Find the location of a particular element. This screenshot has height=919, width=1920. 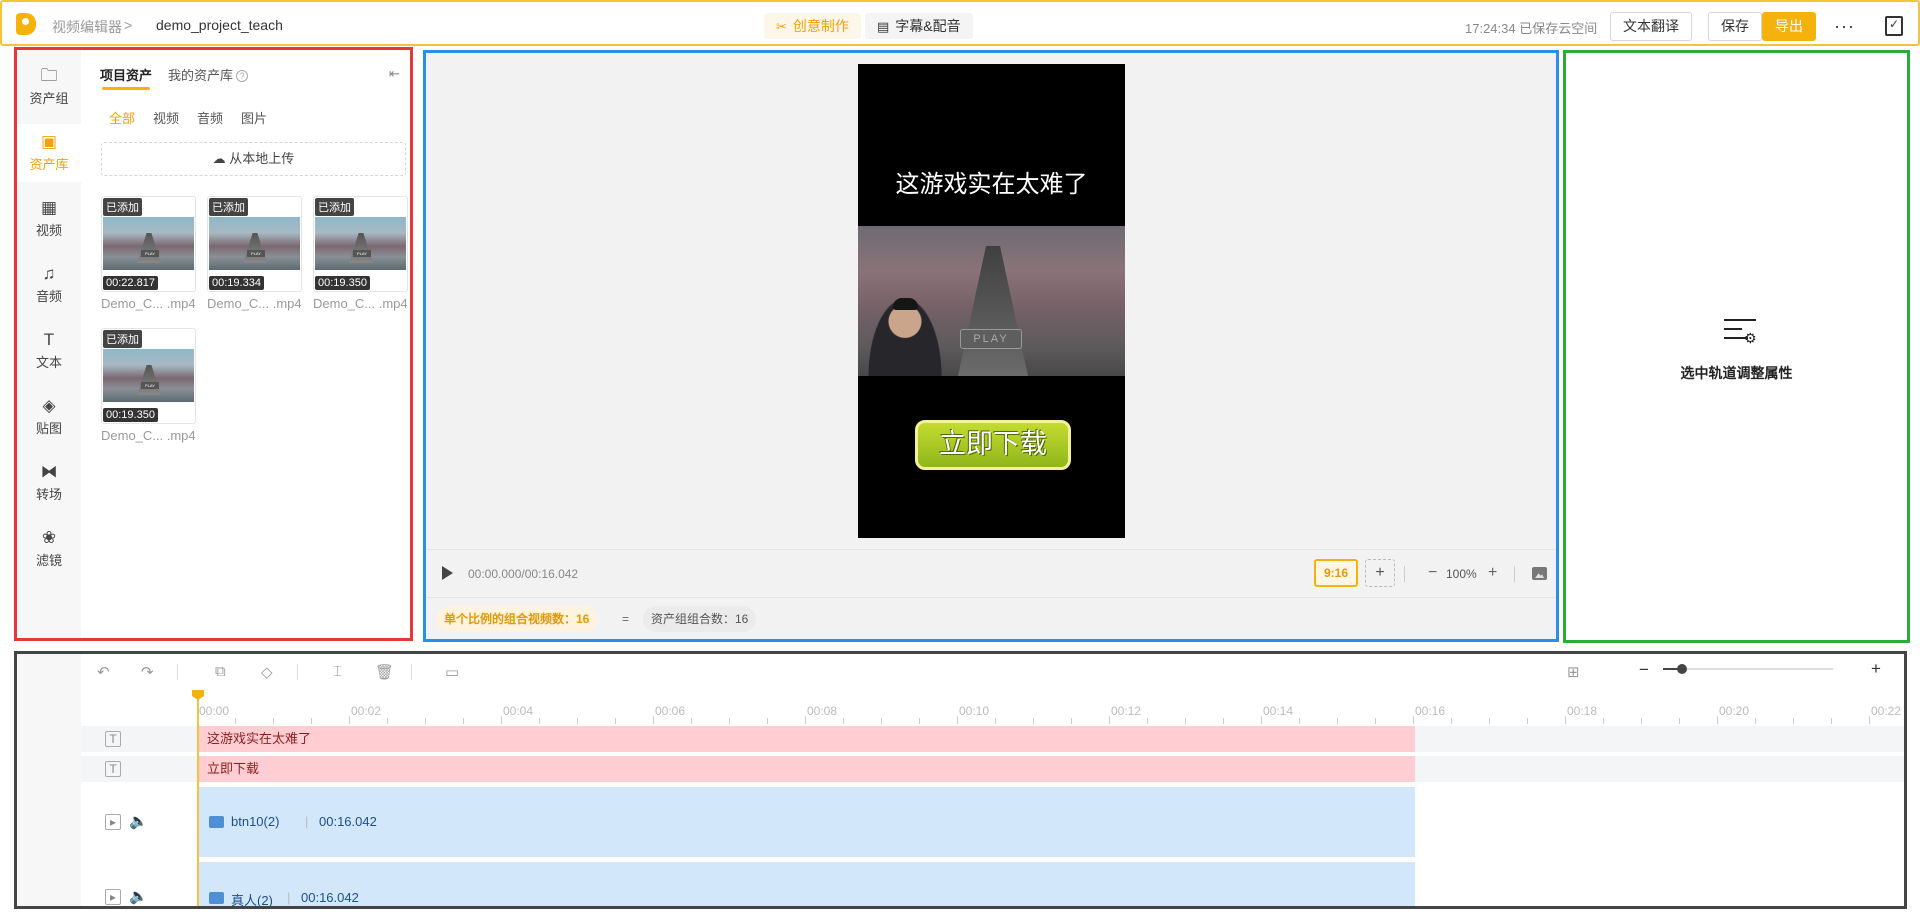

ruler-tick-label: 00:12 is located at coordinates (1126, 711).